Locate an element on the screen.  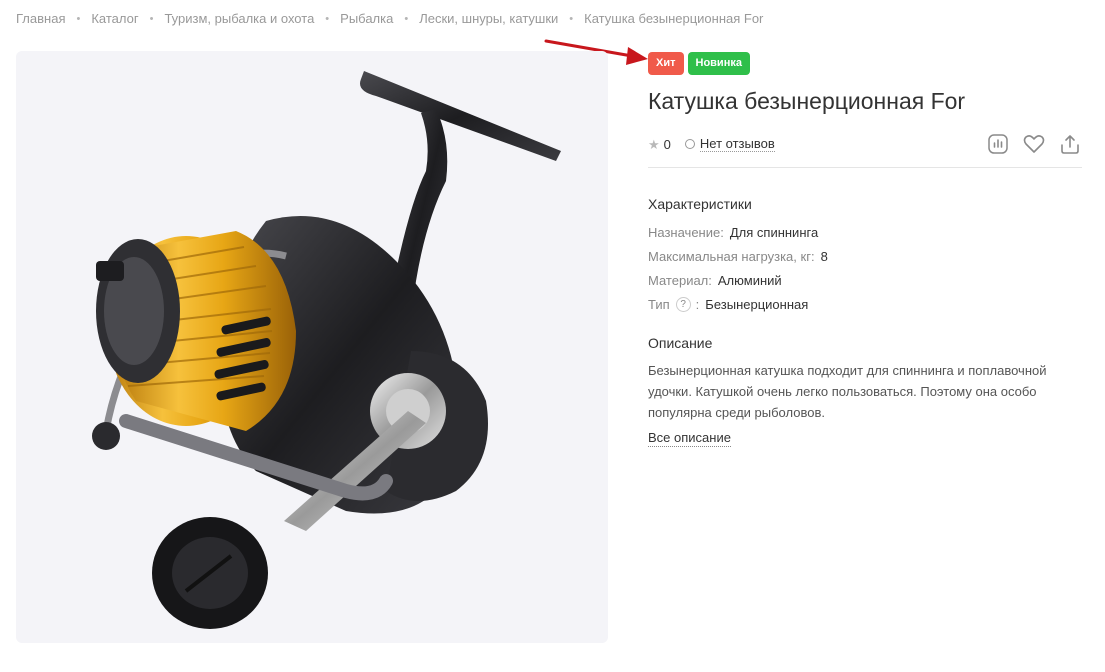
breadcrumb-home: Главная is located at coordinates (40, 18).